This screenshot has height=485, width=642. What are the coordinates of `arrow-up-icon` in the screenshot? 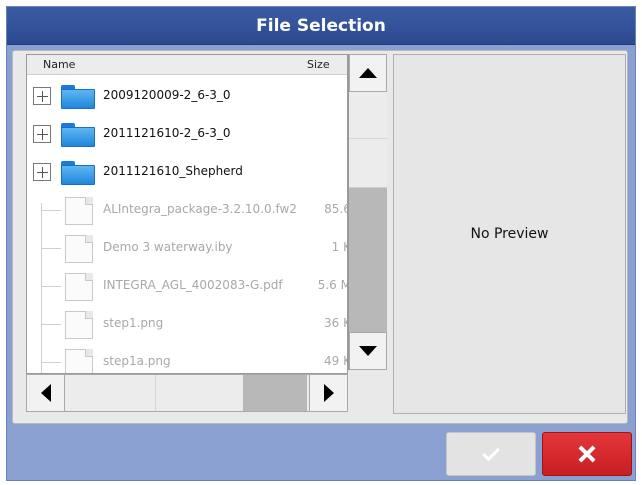 It's located at (368, 73).